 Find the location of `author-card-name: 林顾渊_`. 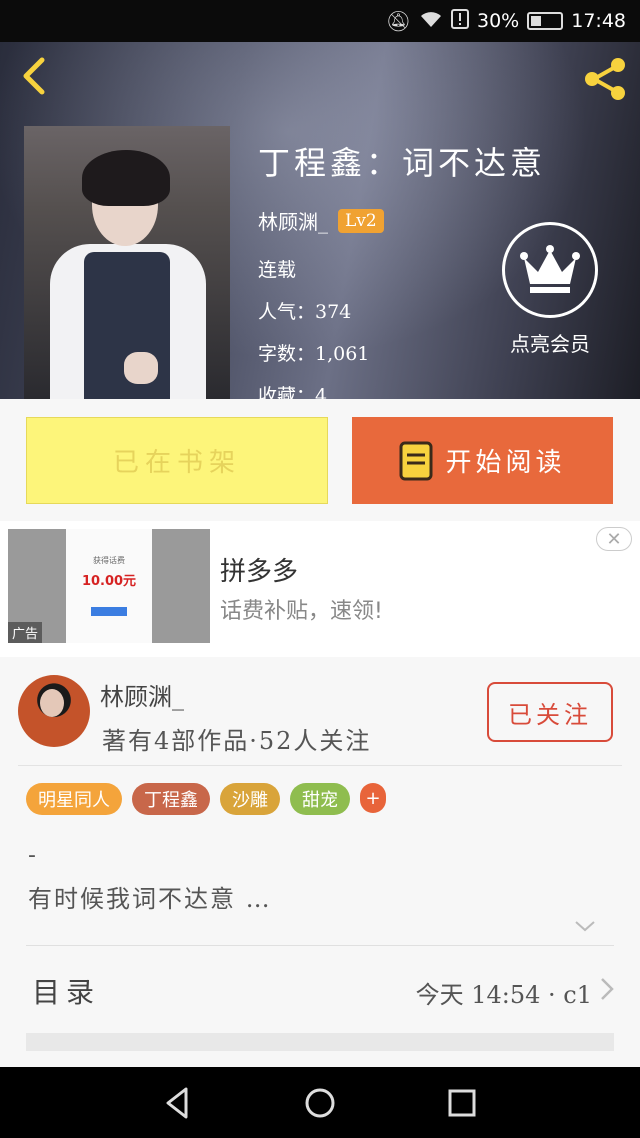

author-card-name: 林顾渊_ is located at coordinates (142, 694).